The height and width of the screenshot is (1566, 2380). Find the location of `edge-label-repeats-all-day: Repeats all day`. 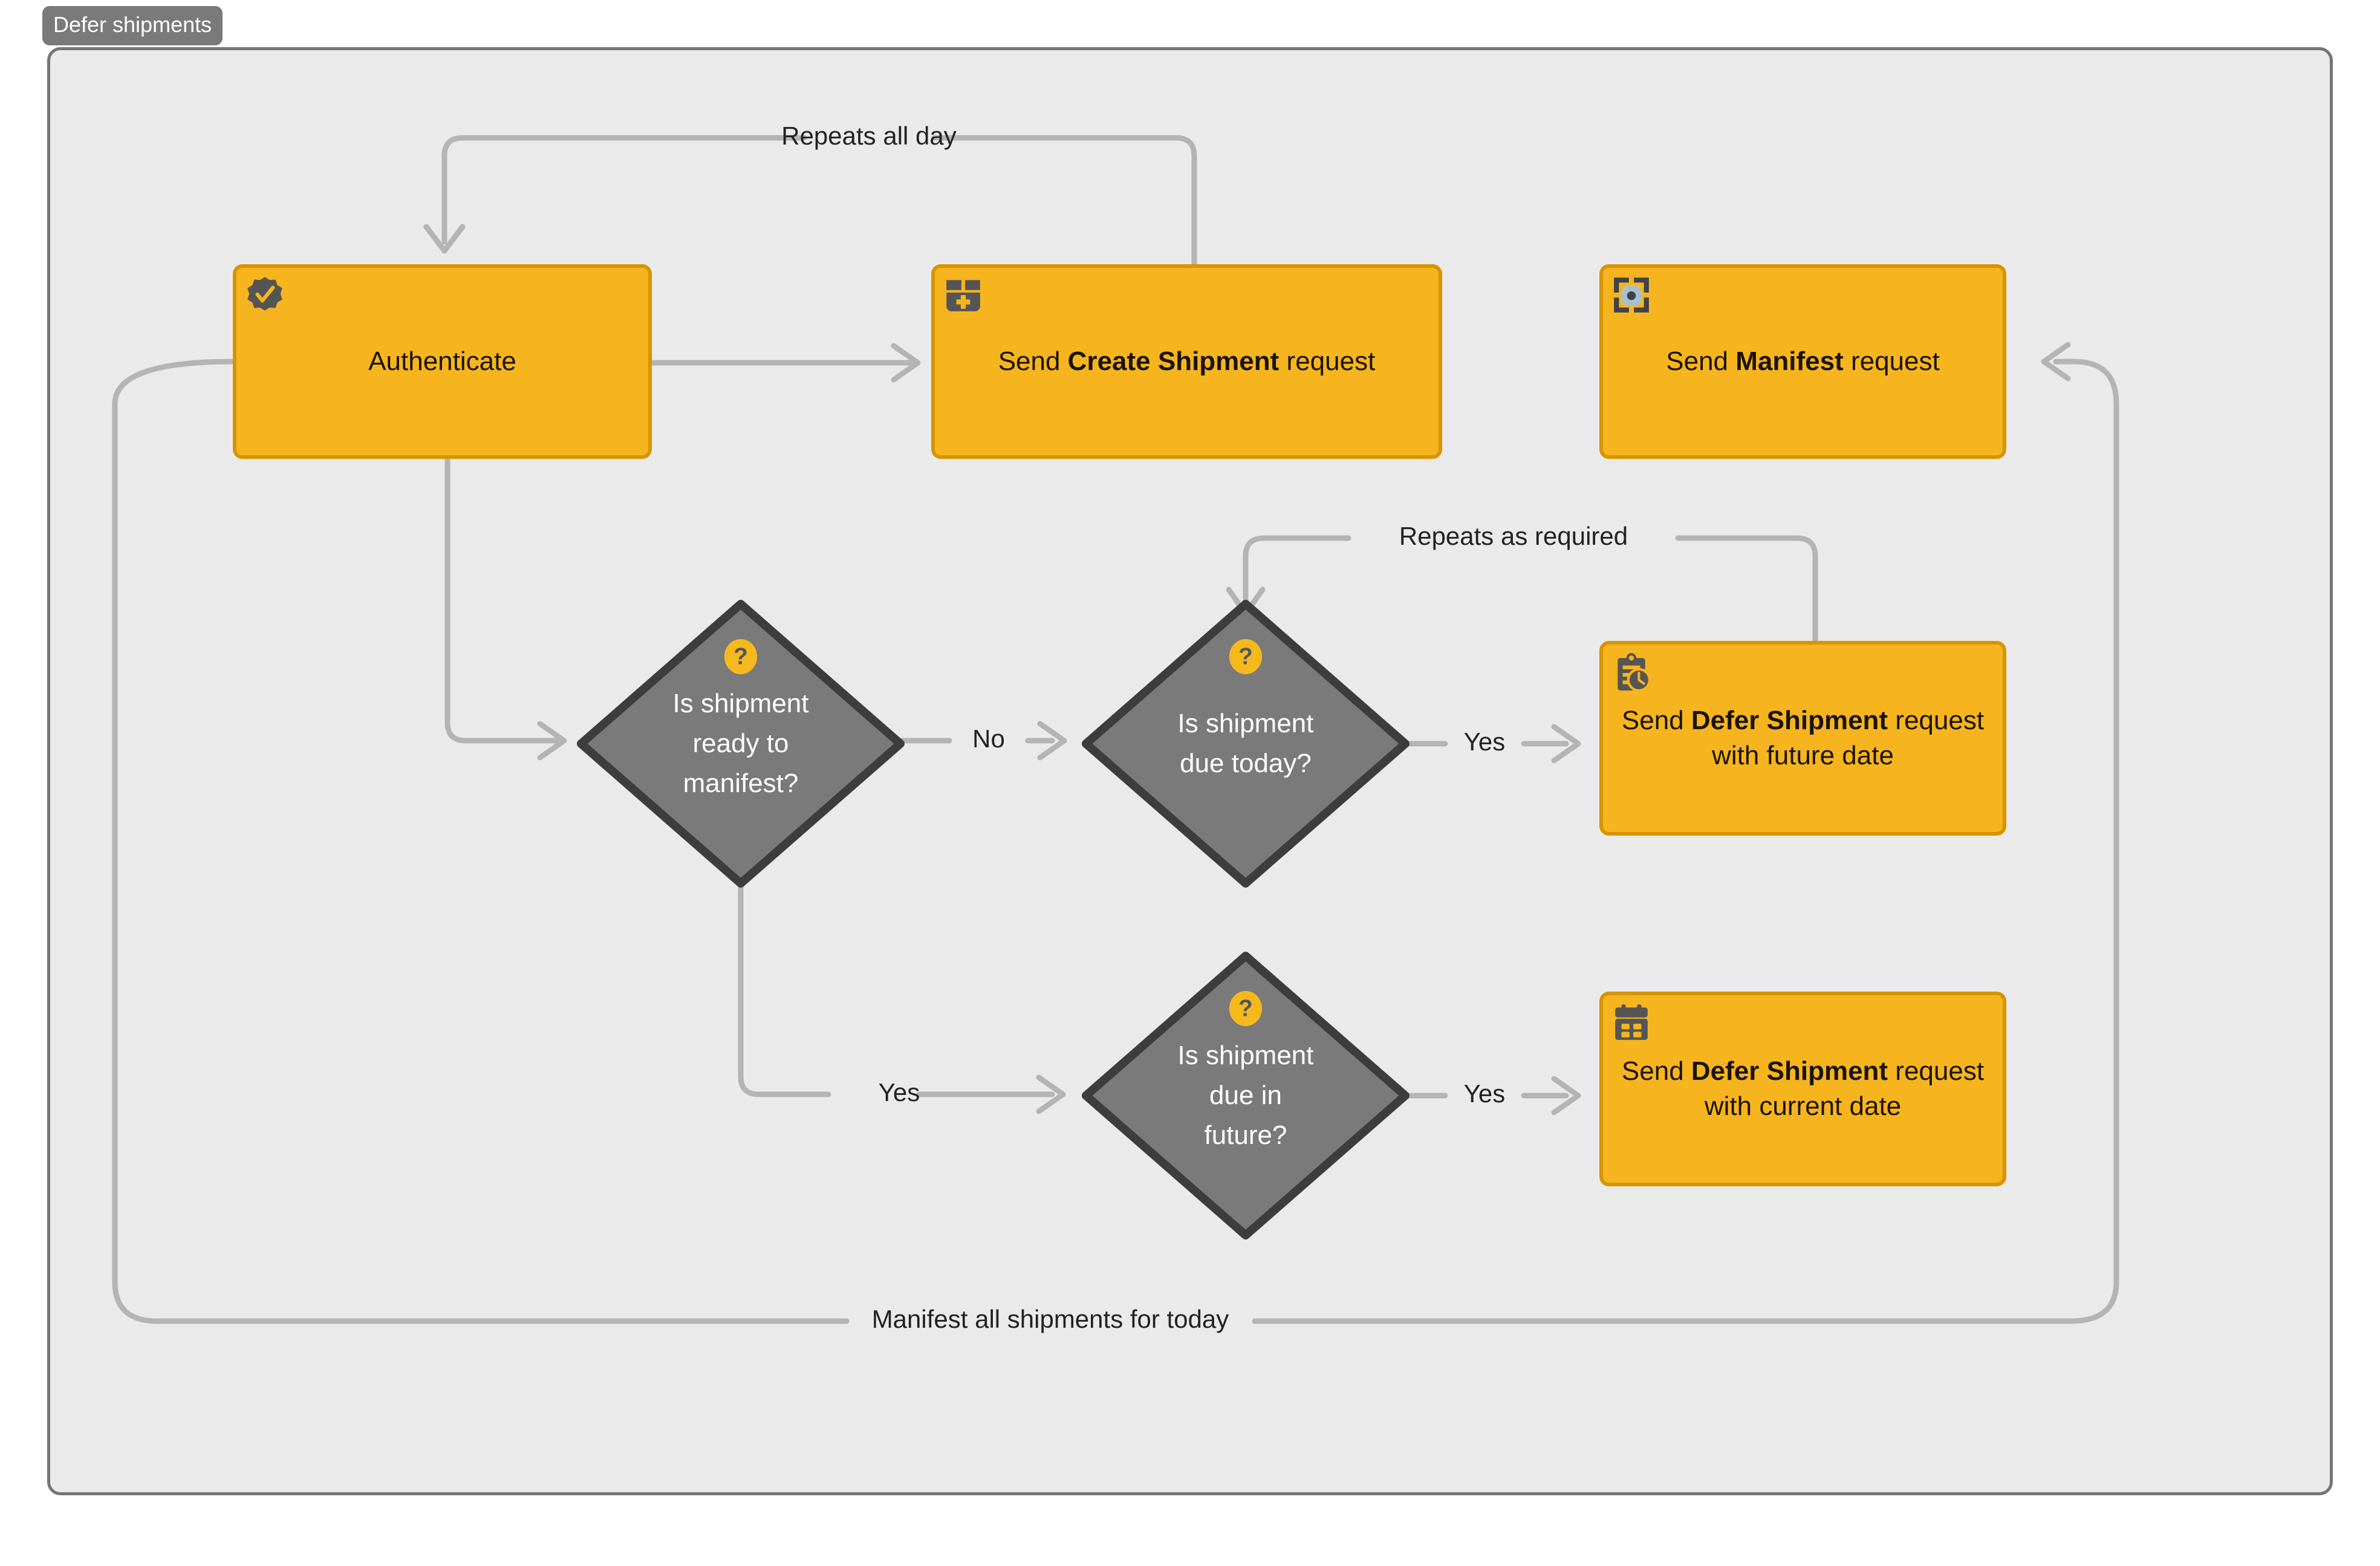

edge-label-repeats-all-day: Repeats all day is located at coordinates (869, 136).